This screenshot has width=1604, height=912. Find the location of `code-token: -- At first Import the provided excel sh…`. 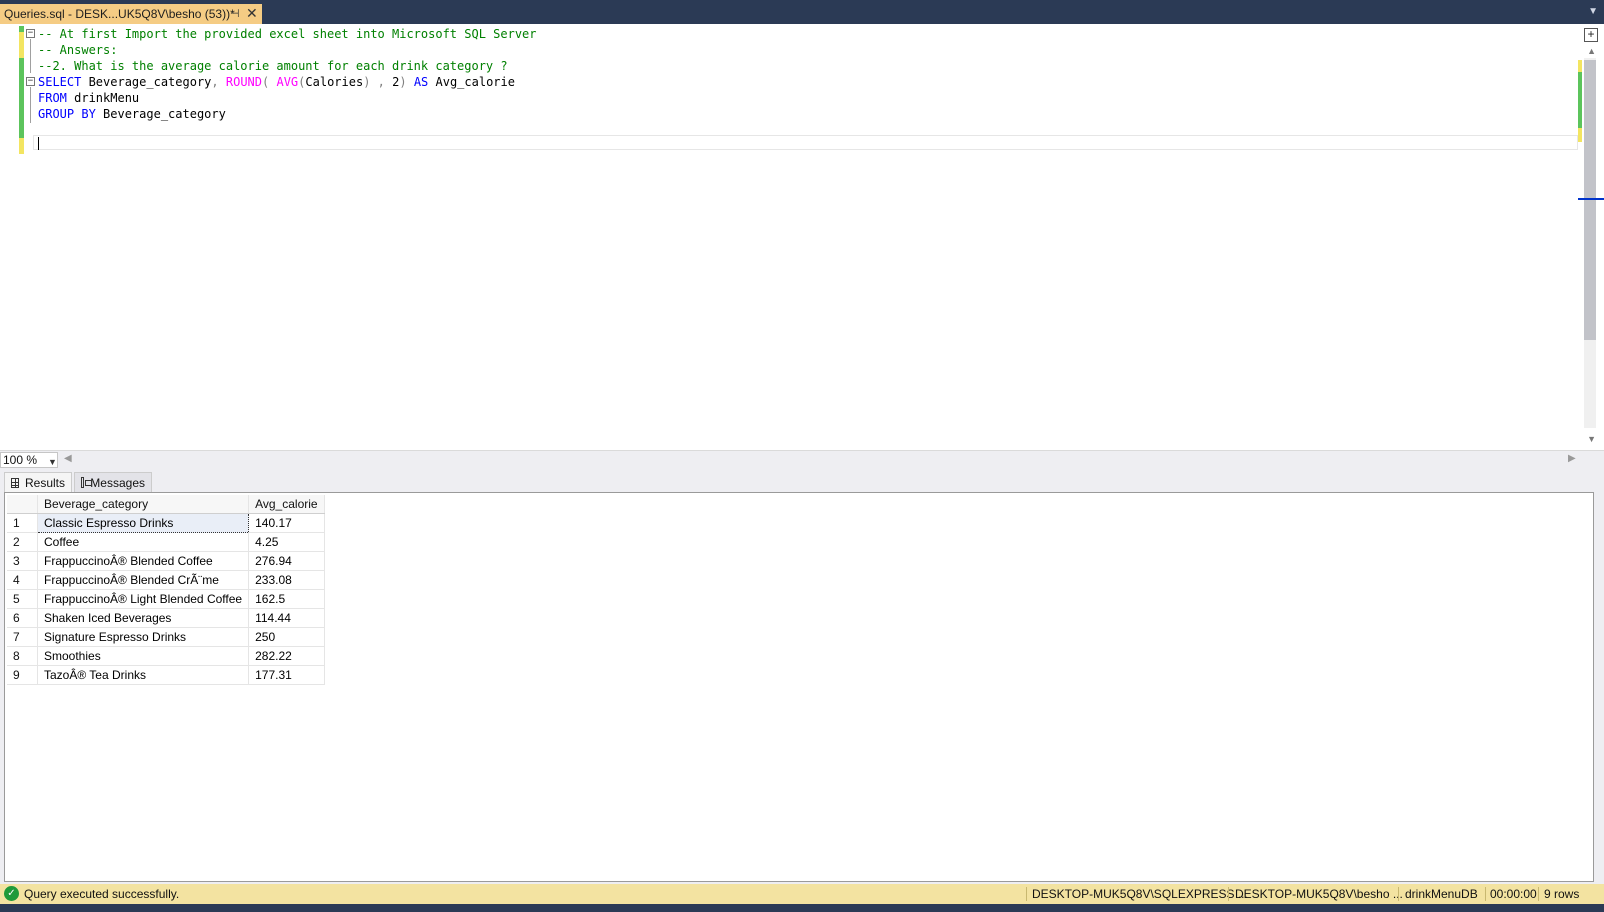

code-token: -- At first Import the provided excel sh… is located at coordinates (287, 34).